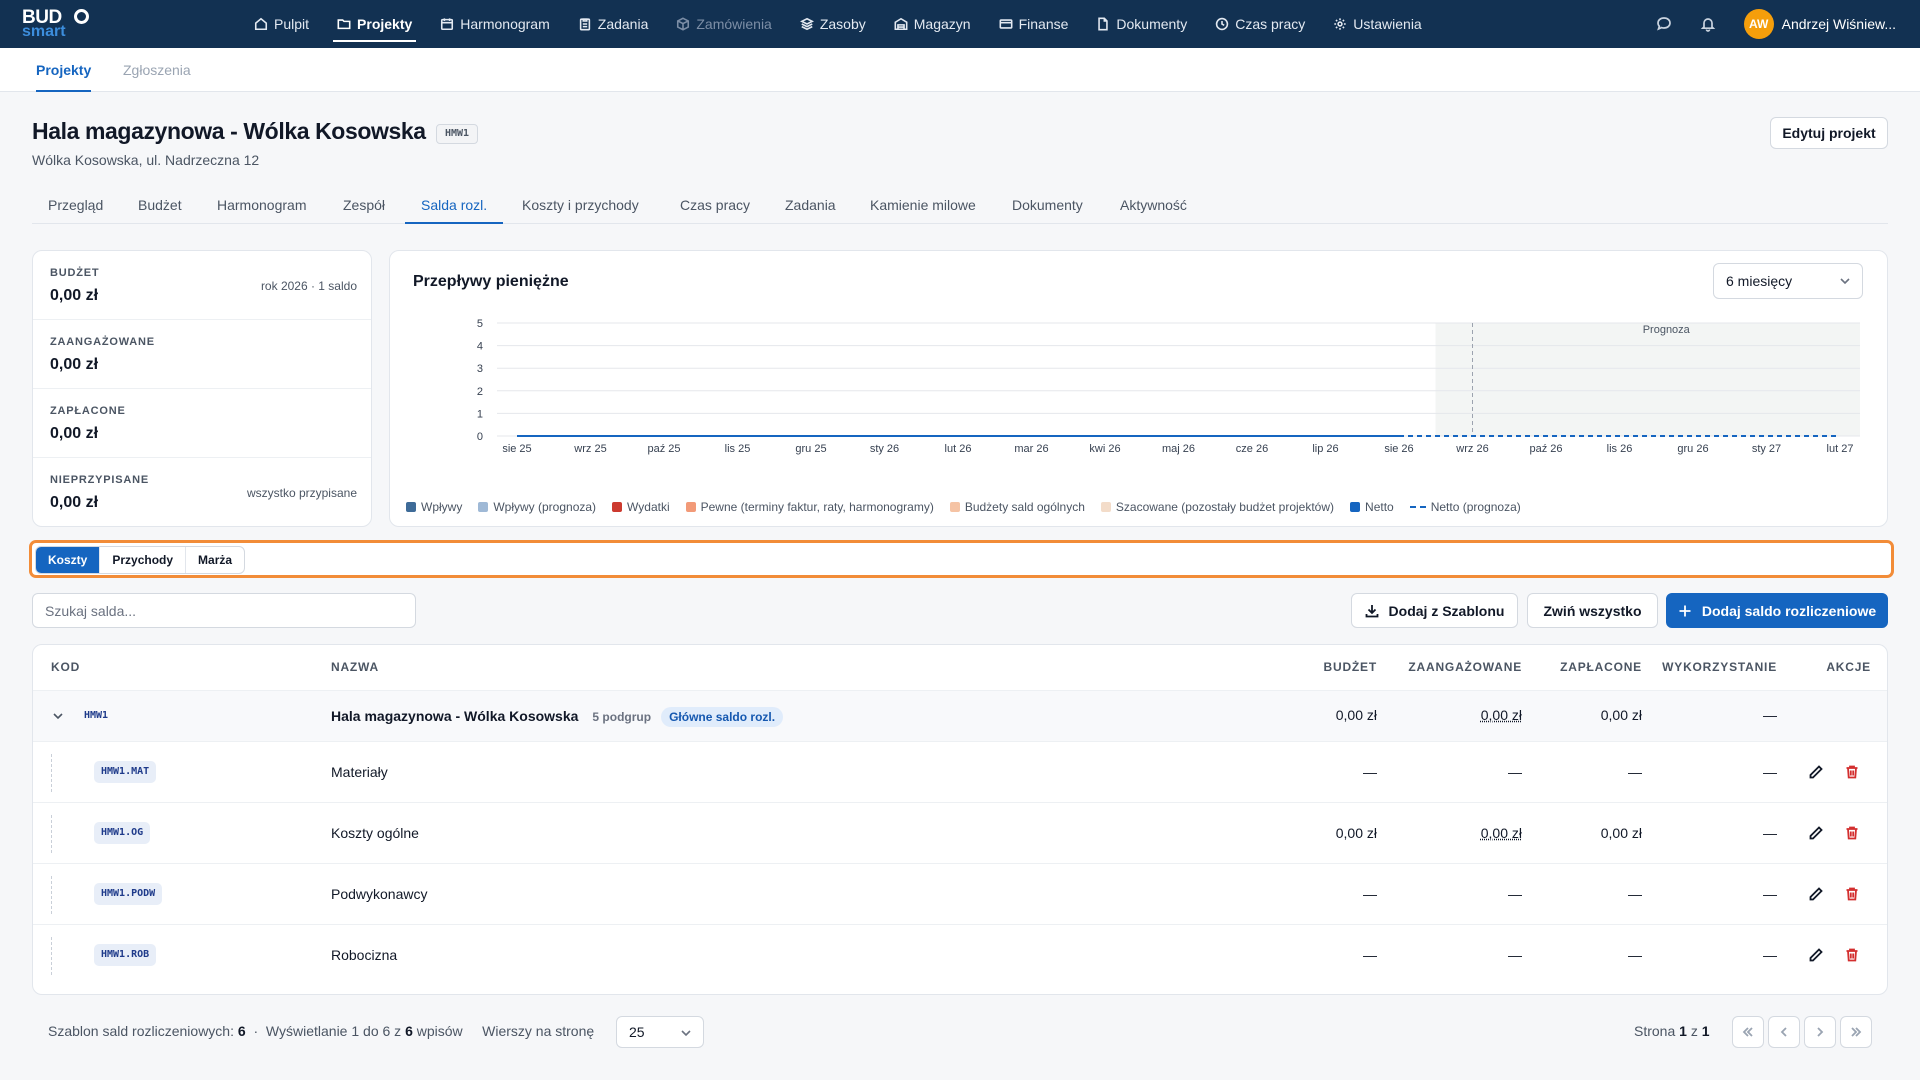  What do you see at coordinates (1758, 24) in the screenshot?
I see `user-avatar: AW` at bounding box center [1758, 24].